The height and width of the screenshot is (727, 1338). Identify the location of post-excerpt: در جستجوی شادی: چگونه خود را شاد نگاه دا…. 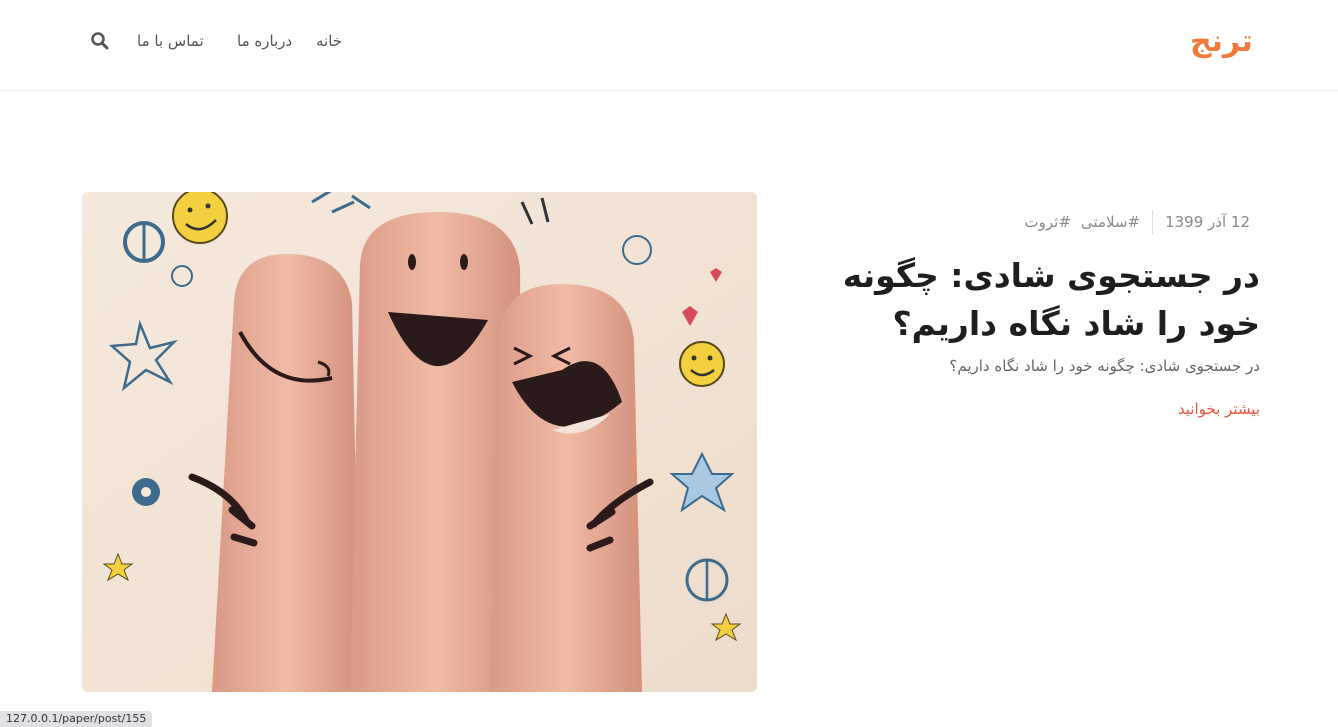
(1104, 366).